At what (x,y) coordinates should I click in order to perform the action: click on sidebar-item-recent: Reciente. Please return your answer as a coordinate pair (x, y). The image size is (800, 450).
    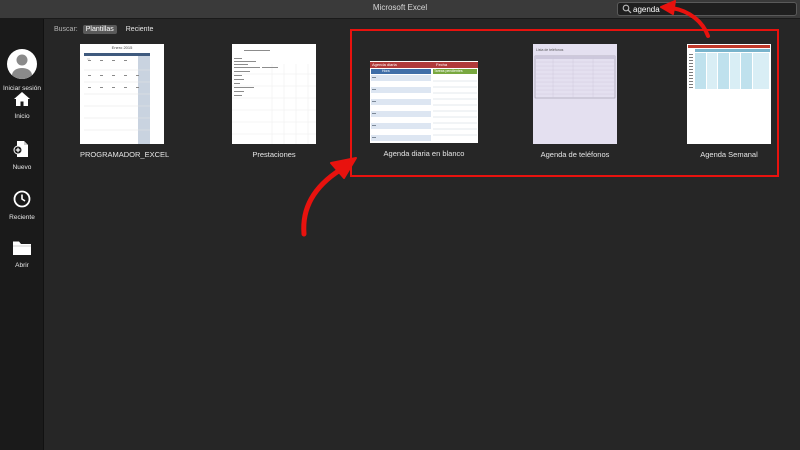
    Looking at the image, I should click on (22, 205).